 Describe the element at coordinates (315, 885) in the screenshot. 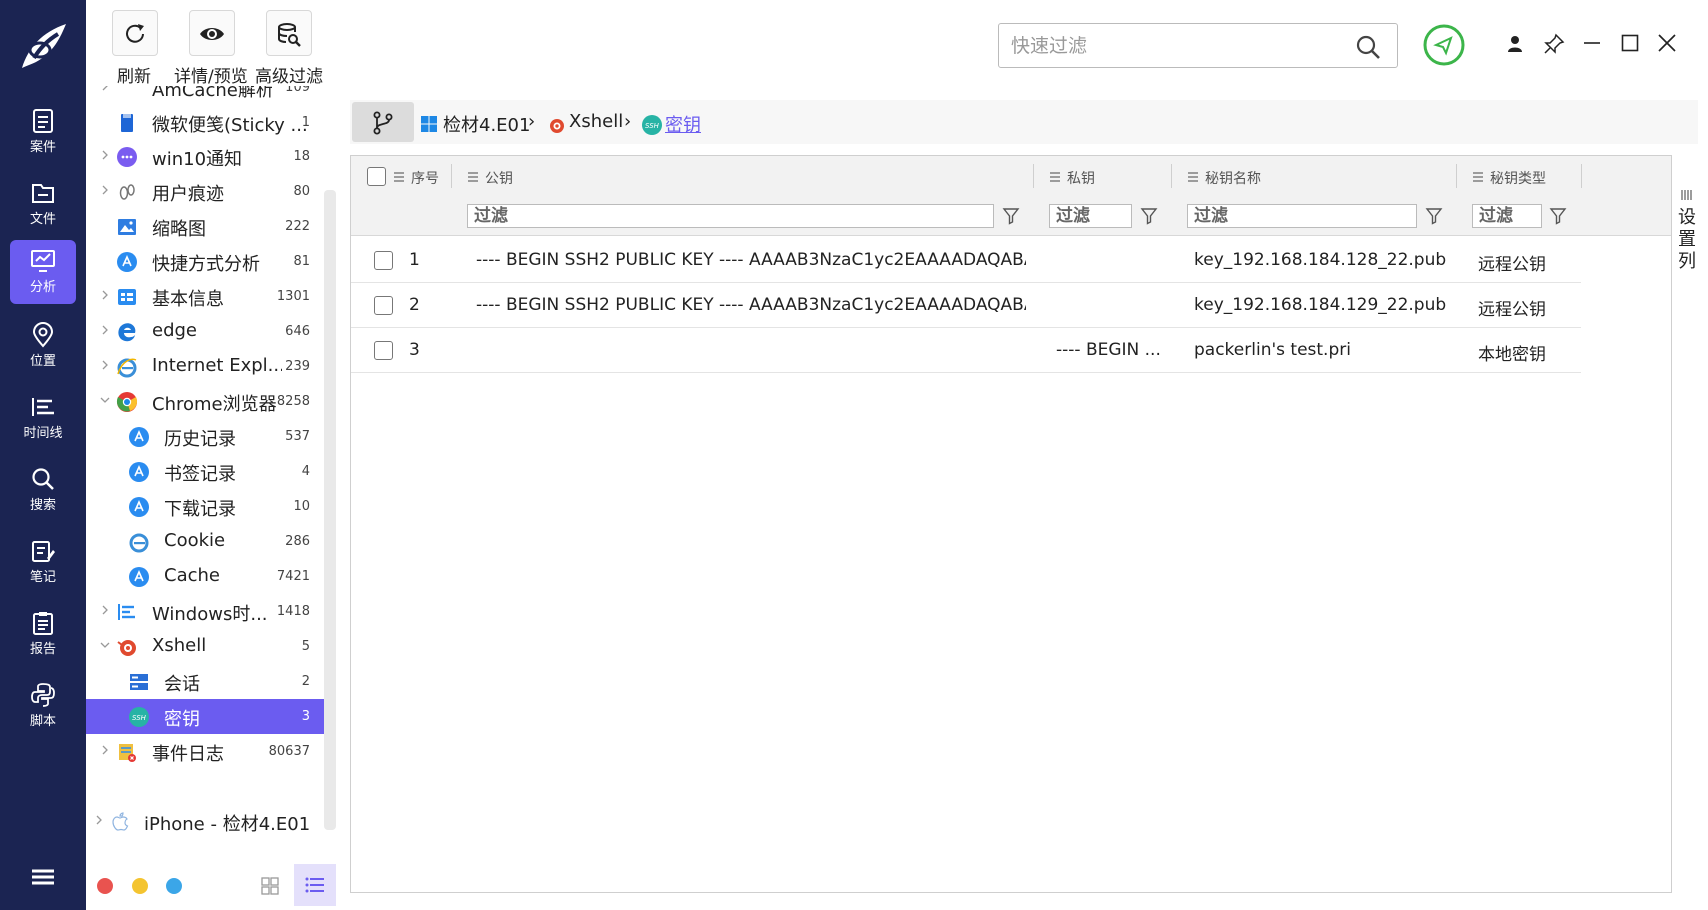

I see `list-view-button` at that location.